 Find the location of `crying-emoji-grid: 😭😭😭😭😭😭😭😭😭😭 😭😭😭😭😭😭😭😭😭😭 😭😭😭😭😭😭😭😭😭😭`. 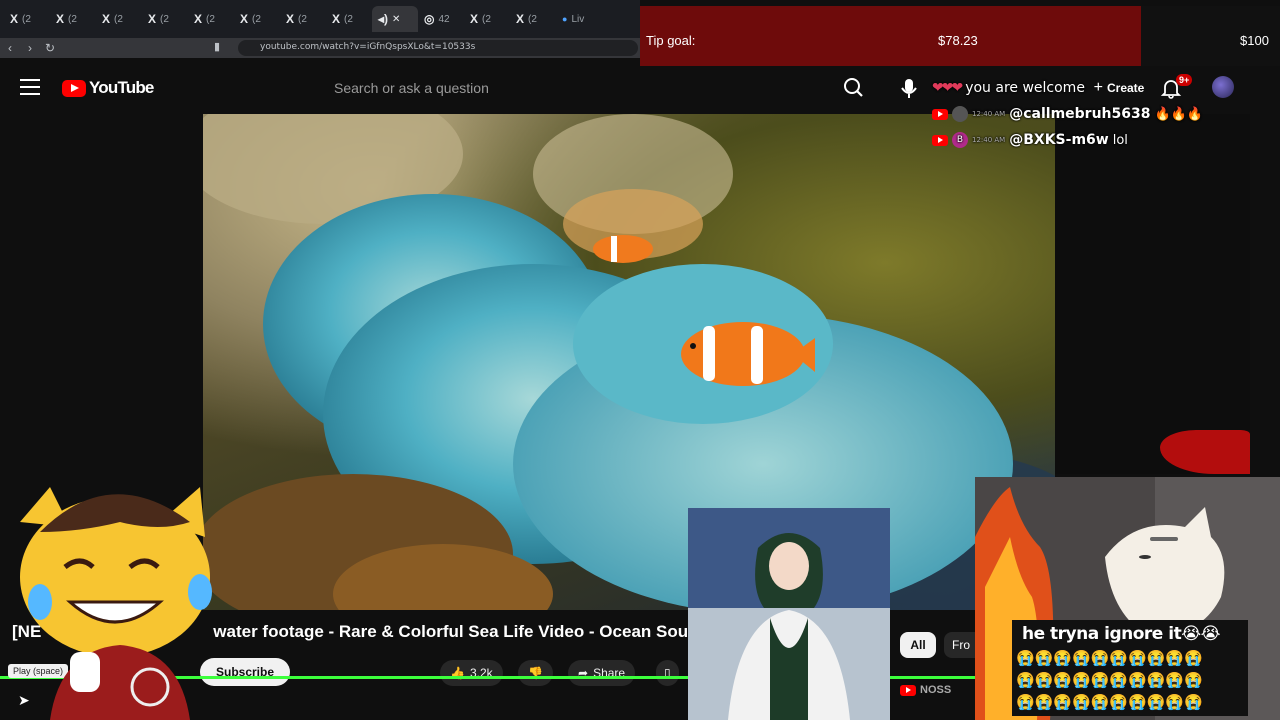

crying-emoji-grid: 😭😭😭😭😭😭😭😭😭😭 😭😭😭😭😭😭😭😭😭😭 😭😭😭😭😭😭😭😭😭😭 is located at coordinates (1109, 680).